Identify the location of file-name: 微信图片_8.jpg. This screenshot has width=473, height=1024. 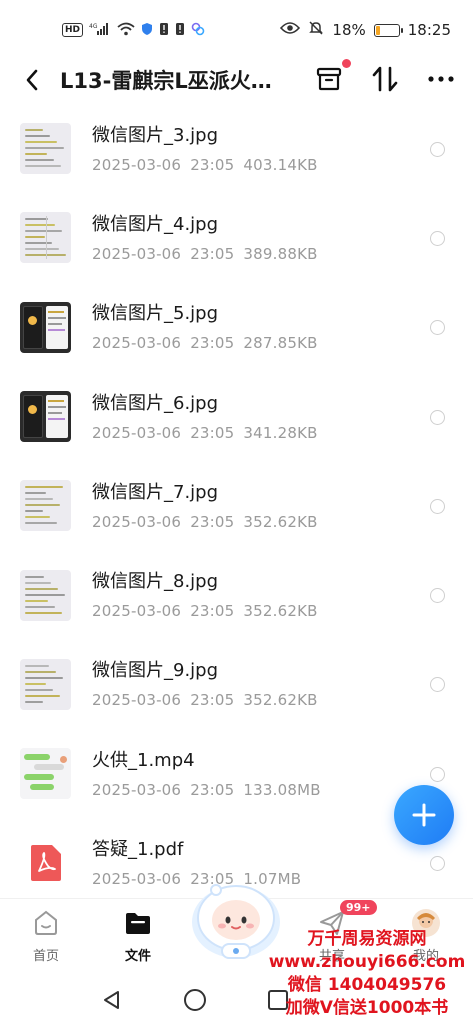
(155, 582).